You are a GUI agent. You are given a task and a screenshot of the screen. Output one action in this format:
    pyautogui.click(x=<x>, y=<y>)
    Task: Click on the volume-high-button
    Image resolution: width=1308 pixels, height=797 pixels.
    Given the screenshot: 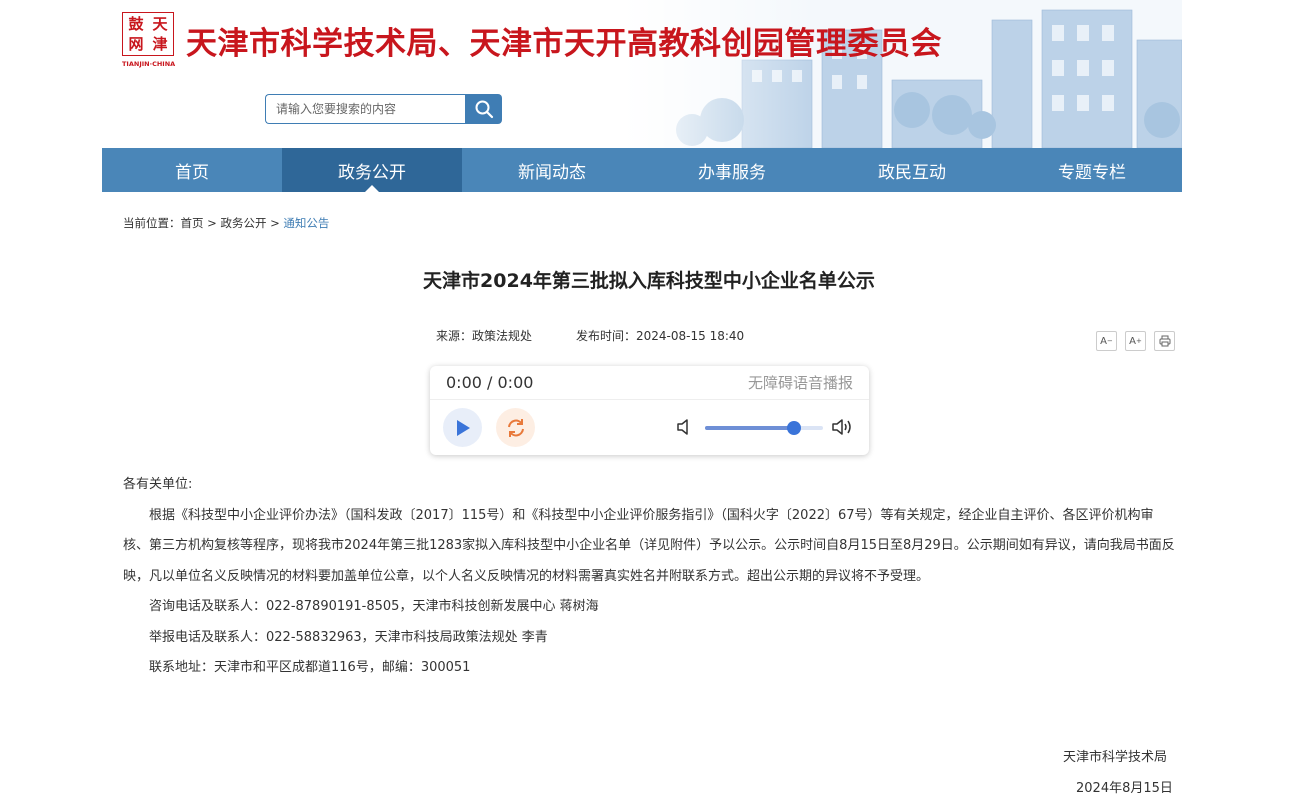 What is the action you would take?
    pyautogui.click(x=842, y=429)
    